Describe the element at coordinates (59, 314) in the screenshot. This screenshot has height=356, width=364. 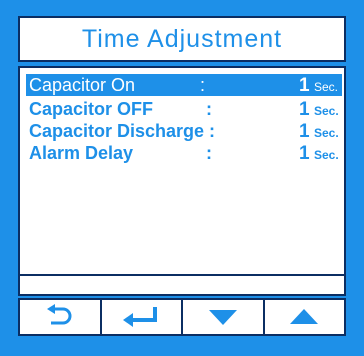
I see `back-arrow-icon` at that location.